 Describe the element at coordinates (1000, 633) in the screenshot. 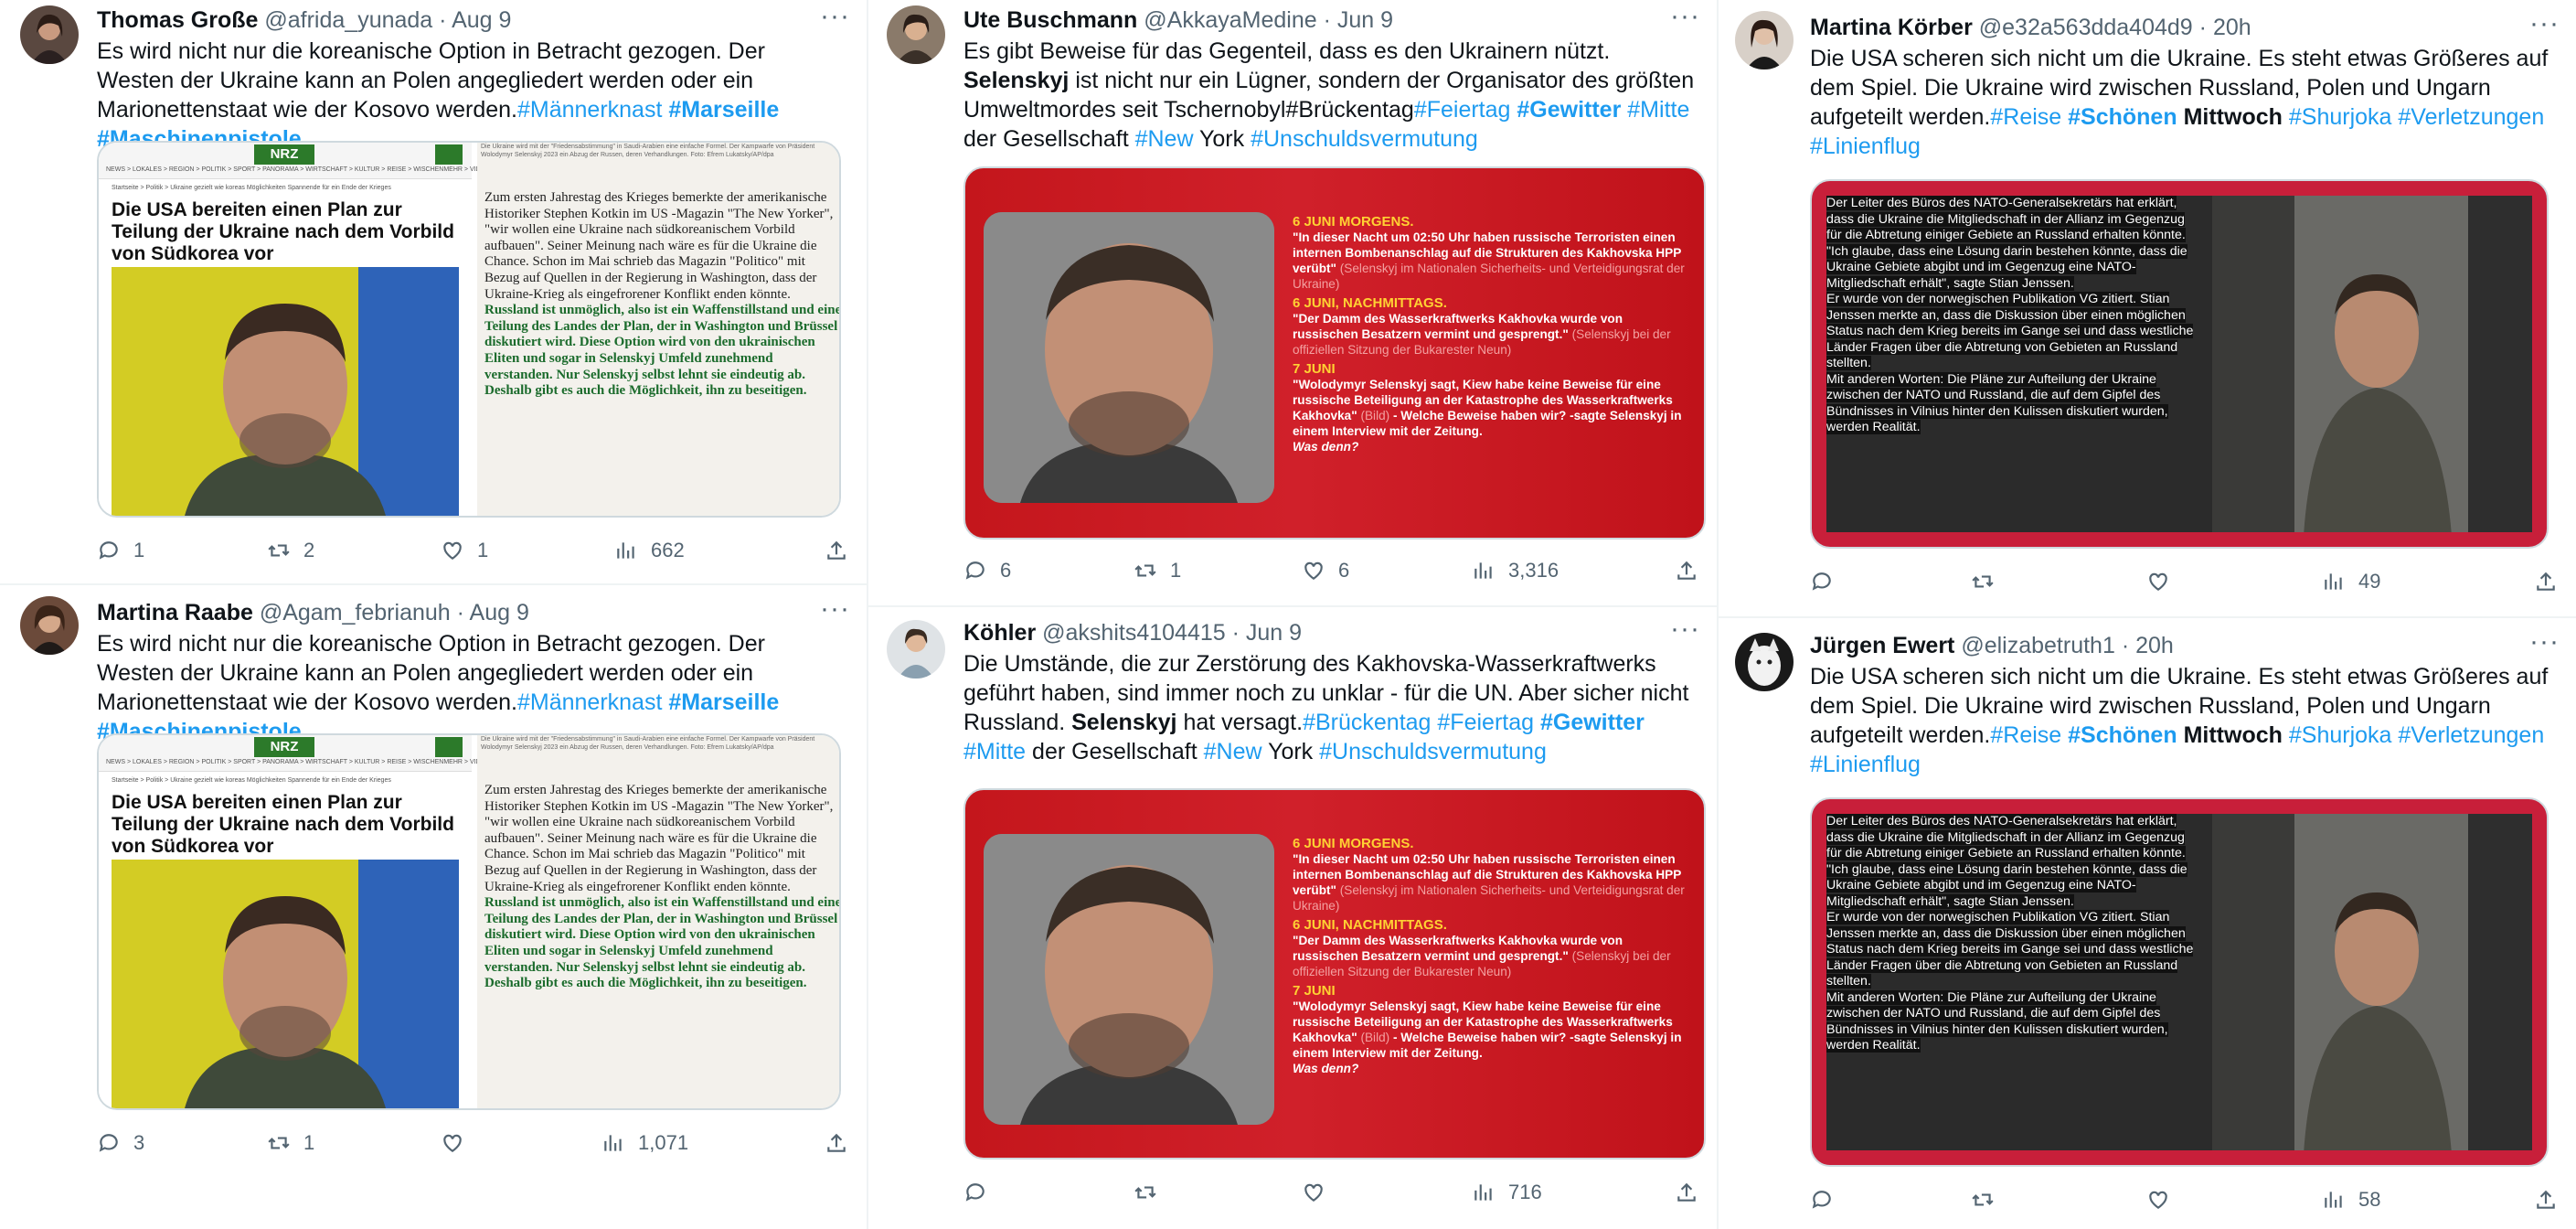

I see `display-name: Köhler` at that location.